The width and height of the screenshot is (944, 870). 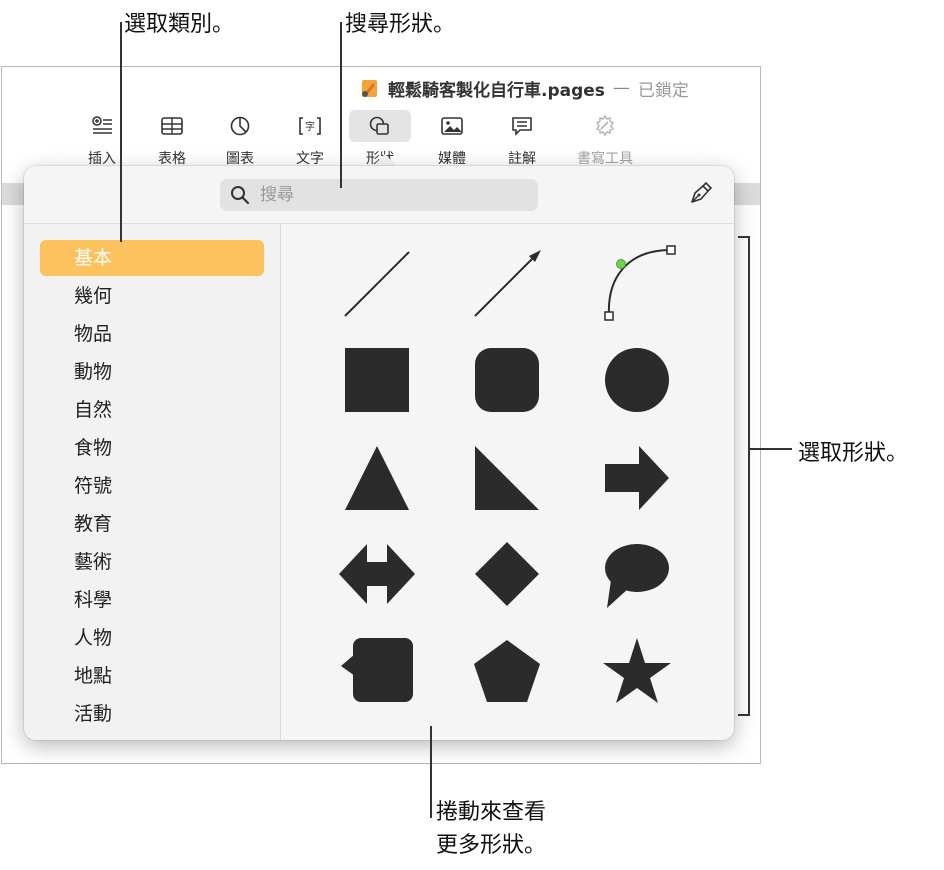 I want to click on window-title: 輕鬆騎客製化自行車.pages — 已鎖定, so click(x=524, y=88).